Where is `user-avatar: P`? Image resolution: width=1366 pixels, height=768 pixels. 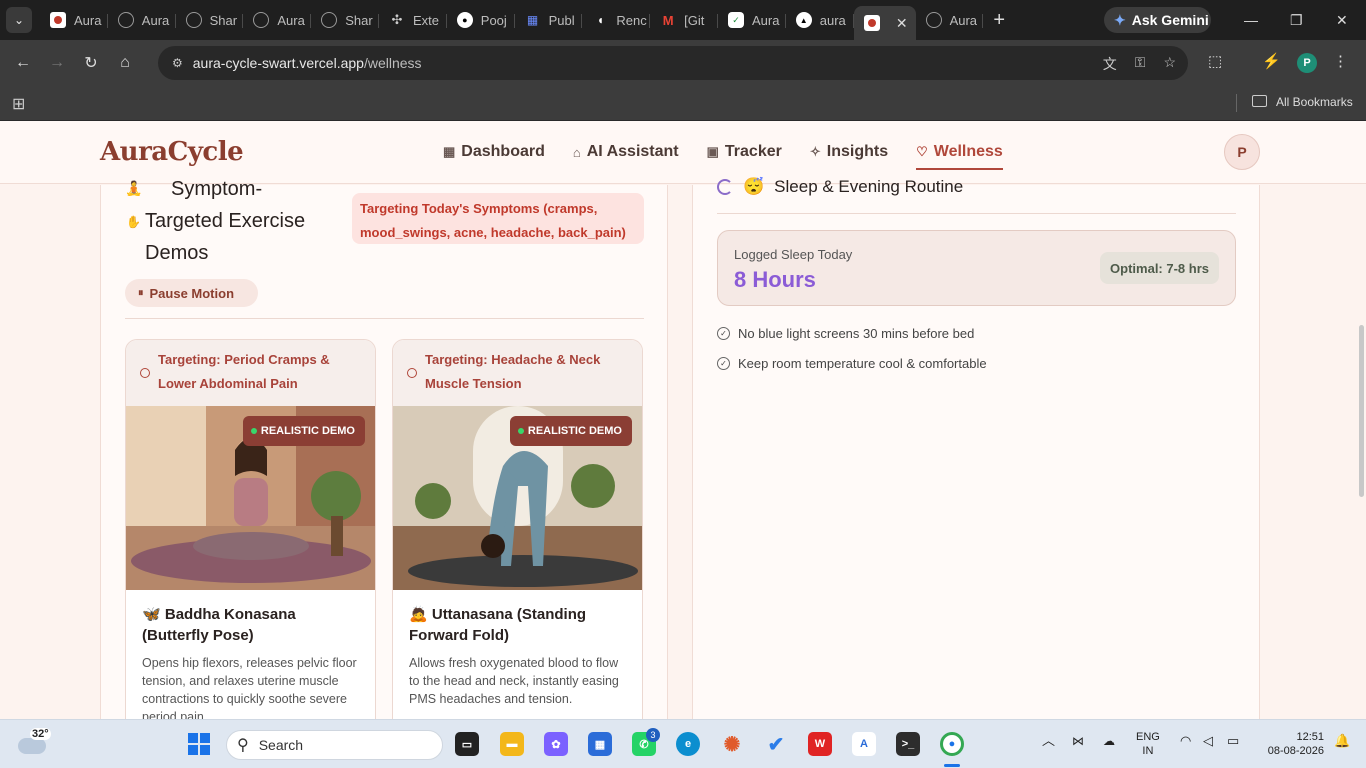
user-avatar: P is located at coordinates (1242, 152).